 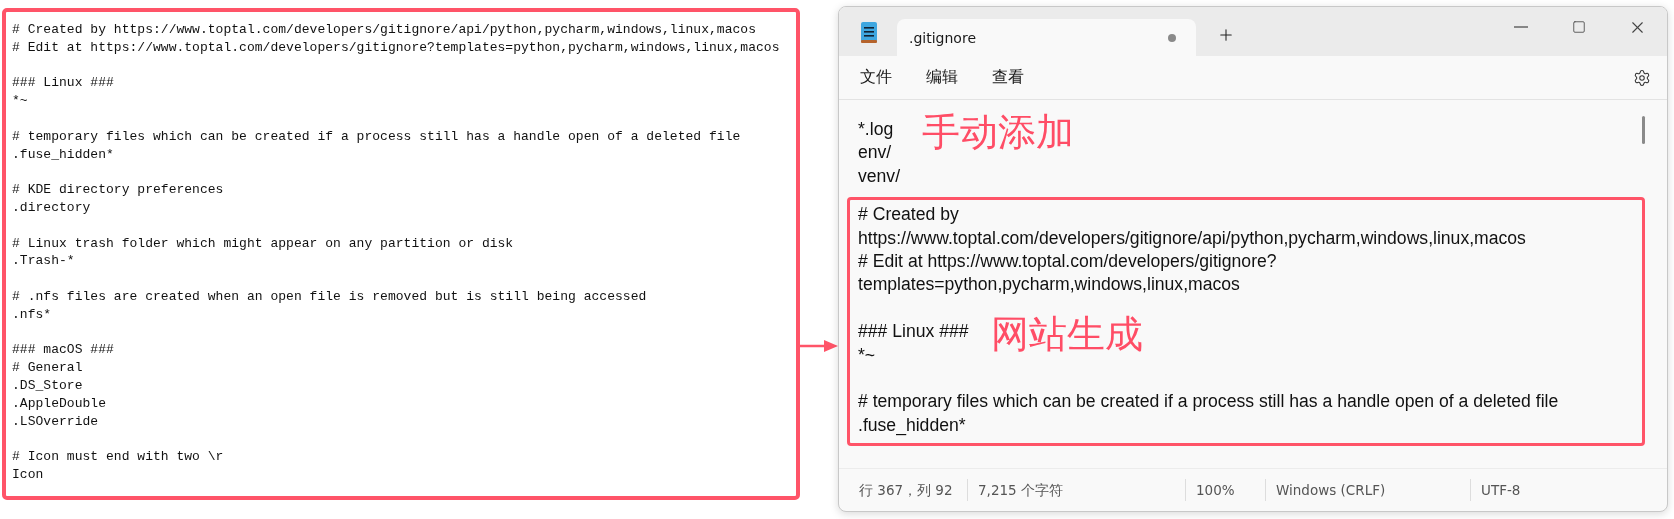 What do you see at coordinates (63, 154) in the screenshot?
I see `code-line: .fuse_hidden*` at bounding box center [63, 154].